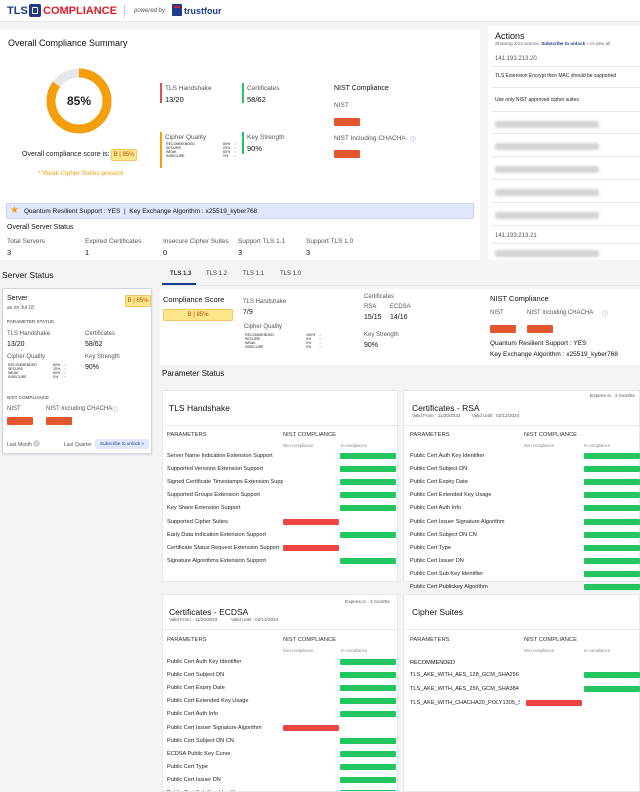 The width and height of the screenshot is (640, 792). What do you see at coordinates (115, 409) in the screenshot?
I see `server-nist-info-icon: ⓘ` at bounding box center [115, 409].